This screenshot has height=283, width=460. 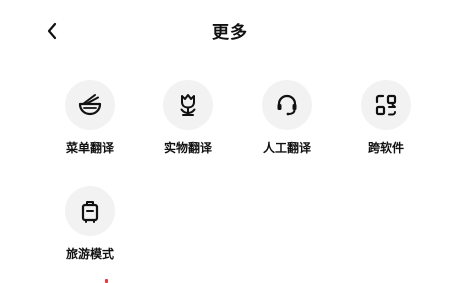 What do you see at coordinates (89, 254) in the screenshot?
I see `tile-label: 旅游模式` at bounding box center [89, 254].